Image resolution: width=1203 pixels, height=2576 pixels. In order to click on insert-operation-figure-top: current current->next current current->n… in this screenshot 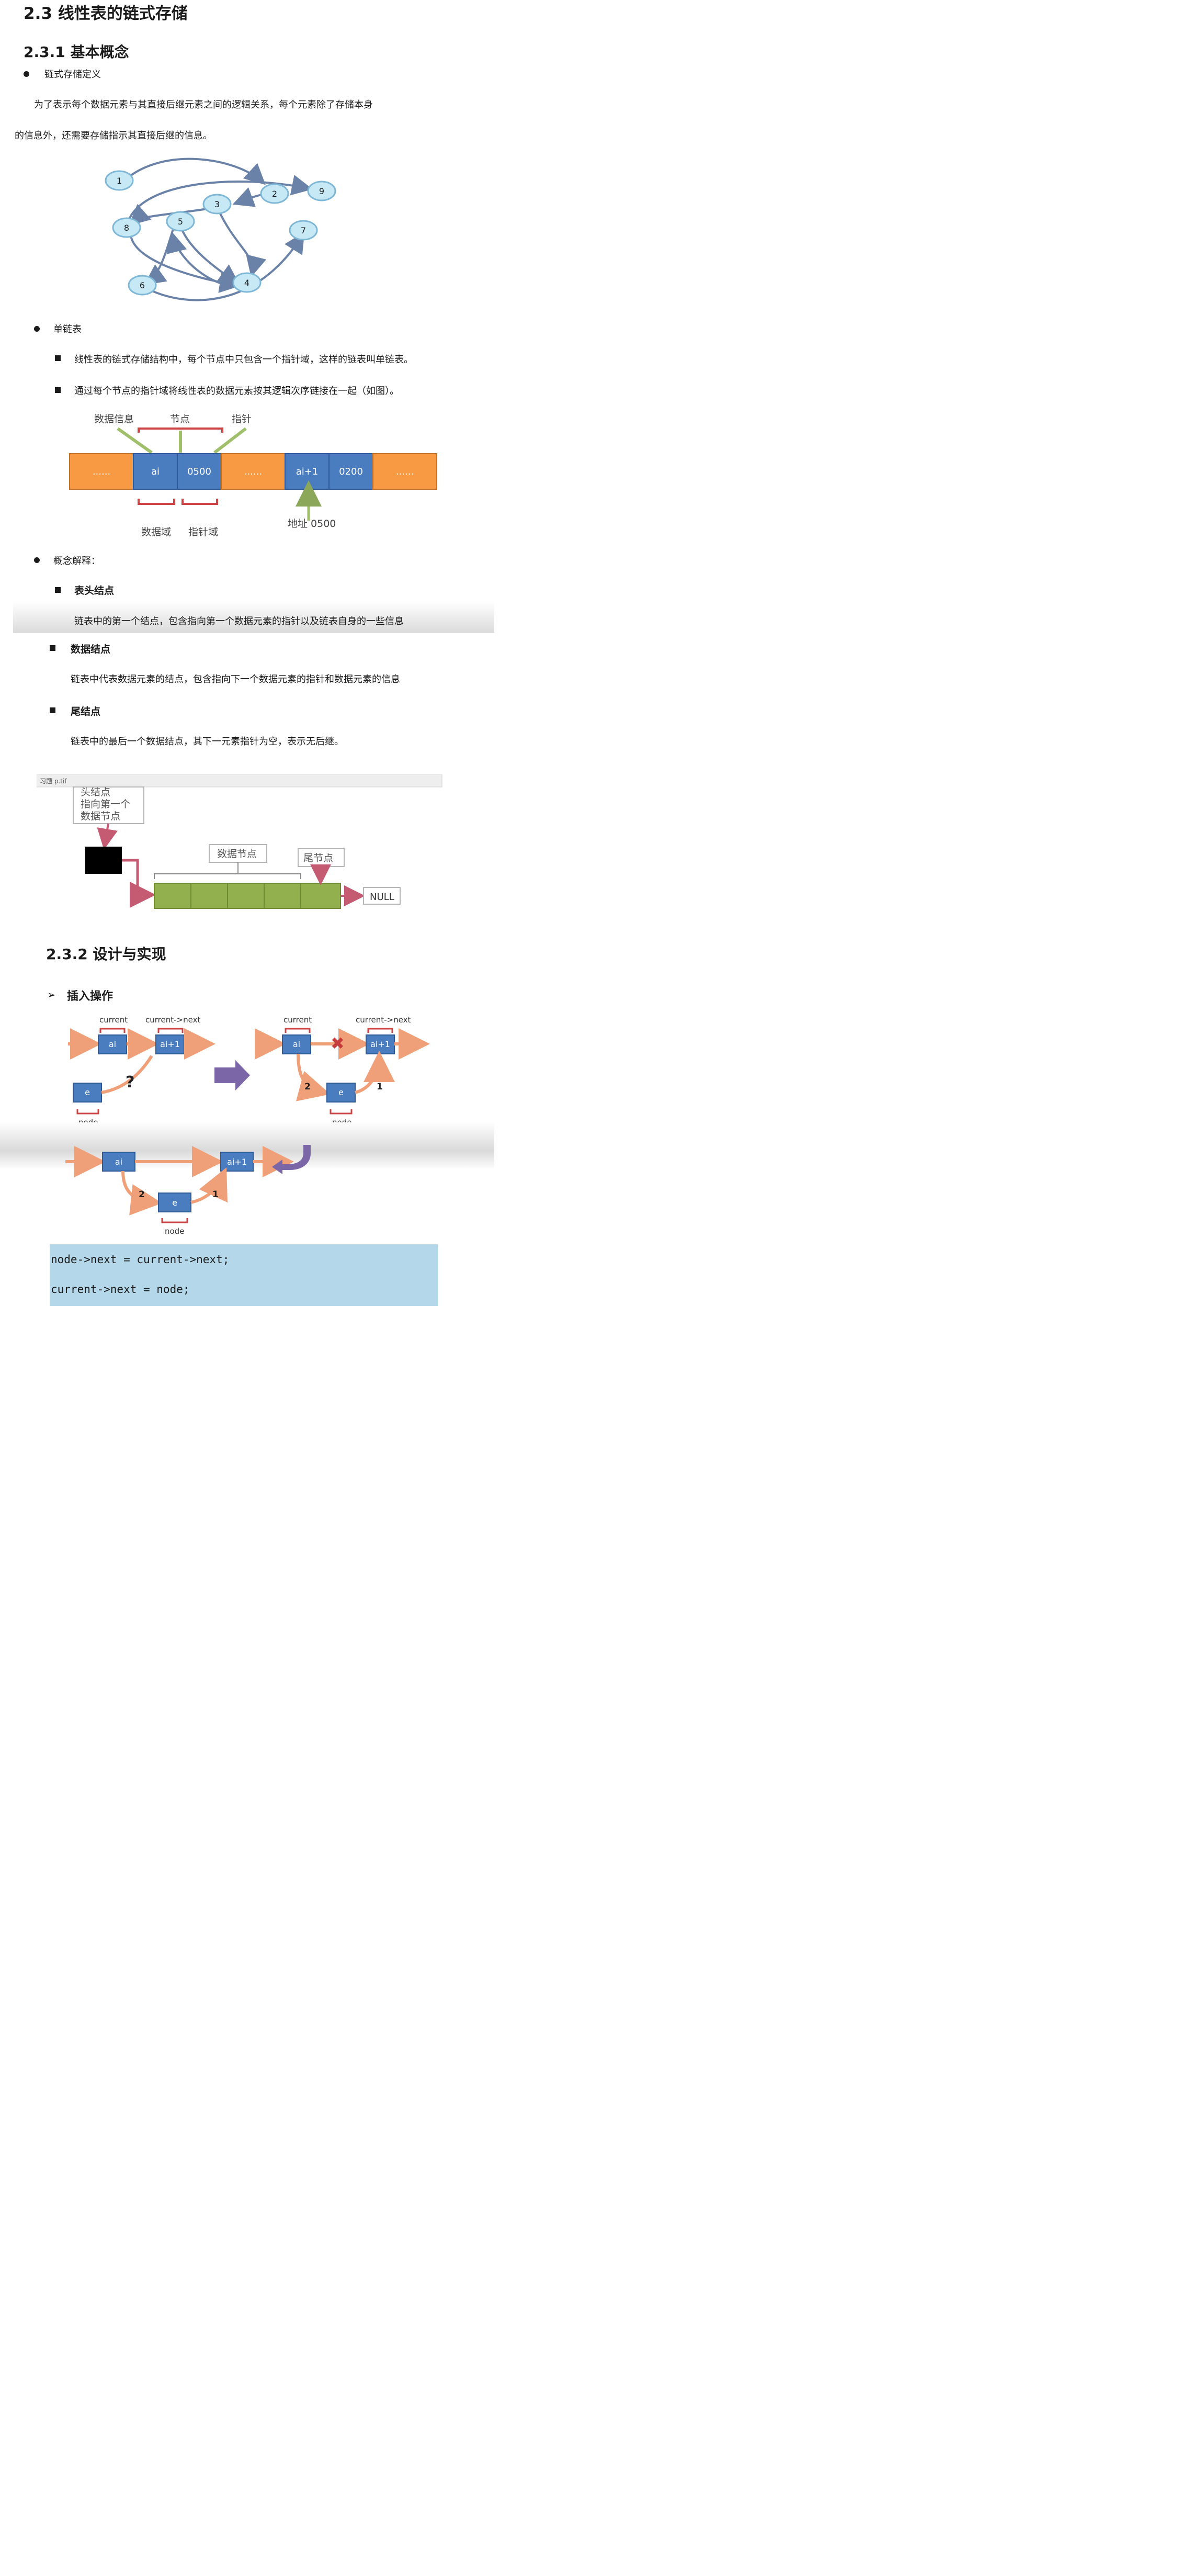, I will do `click(249, 1071)`.